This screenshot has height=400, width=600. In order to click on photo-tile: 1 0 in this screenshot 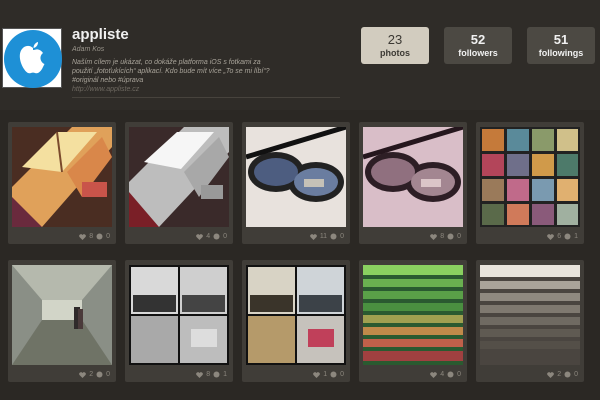, I will do `click(296, 321)`.